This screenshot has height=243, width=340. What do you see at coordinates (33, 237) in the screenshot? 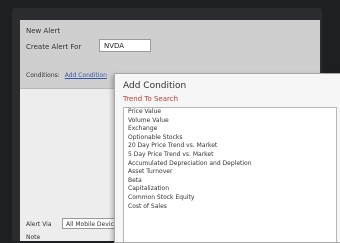
I see `note-label: Note` at bounding box center [33, 237].